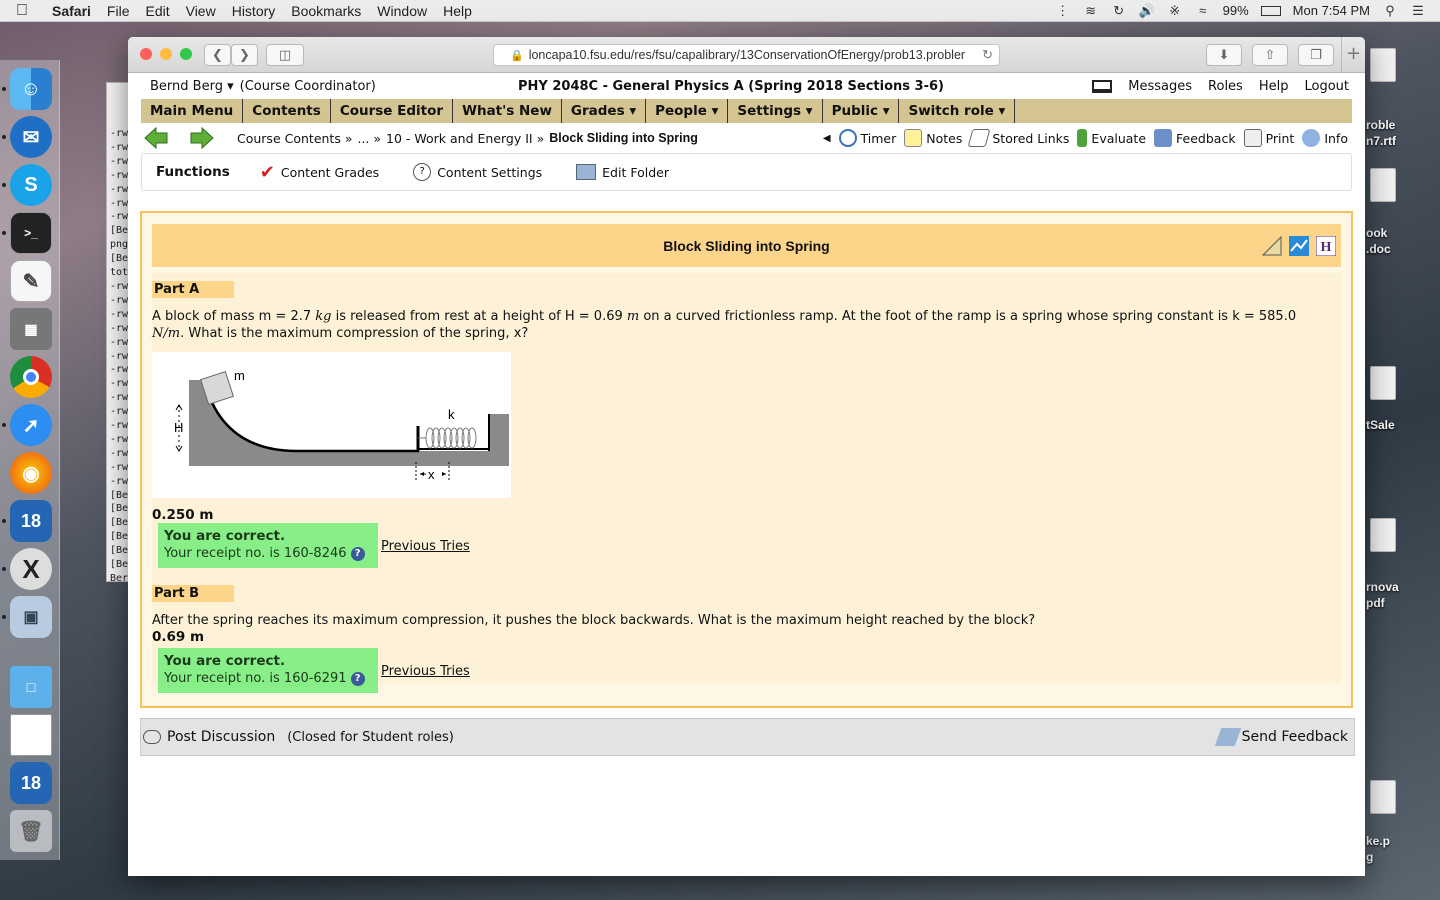 This screenshot has height=900, width=1440. Describe the element at coordinates (31, 617) in the screenshot. I see `preview-icon: ▣` at that location.